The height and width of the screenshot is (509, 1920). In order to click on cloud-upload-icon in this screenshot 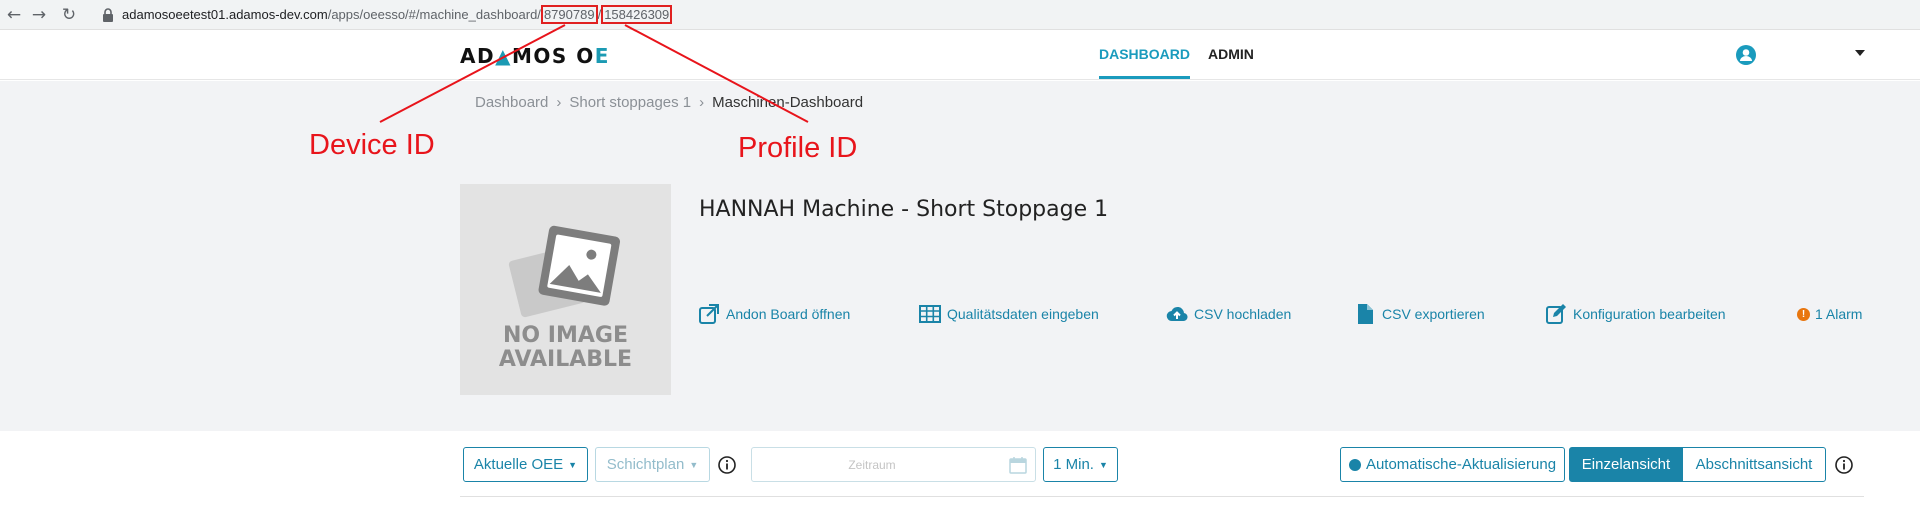, I will do `click(1177, 314)`.